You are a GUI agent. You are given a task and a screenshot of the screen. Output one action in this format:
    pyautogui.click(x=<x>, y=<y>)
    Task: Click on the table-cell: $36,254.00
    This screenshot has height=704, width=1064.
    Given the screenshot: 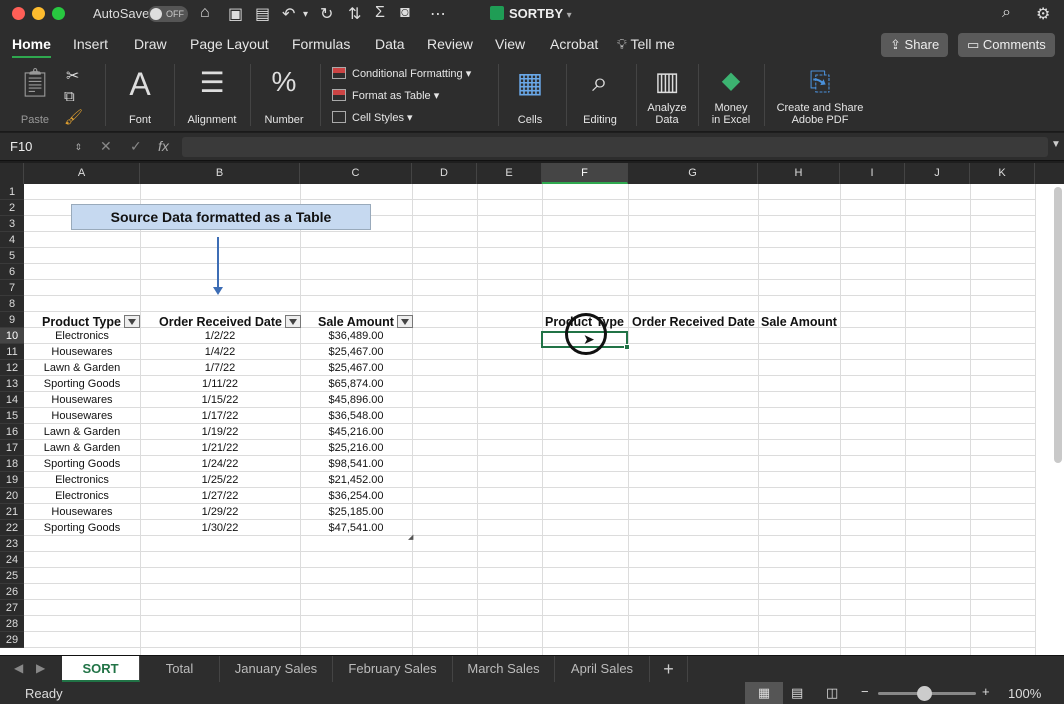 What is the action you would take?
    pyautogui.click(x=356, y=496)
    